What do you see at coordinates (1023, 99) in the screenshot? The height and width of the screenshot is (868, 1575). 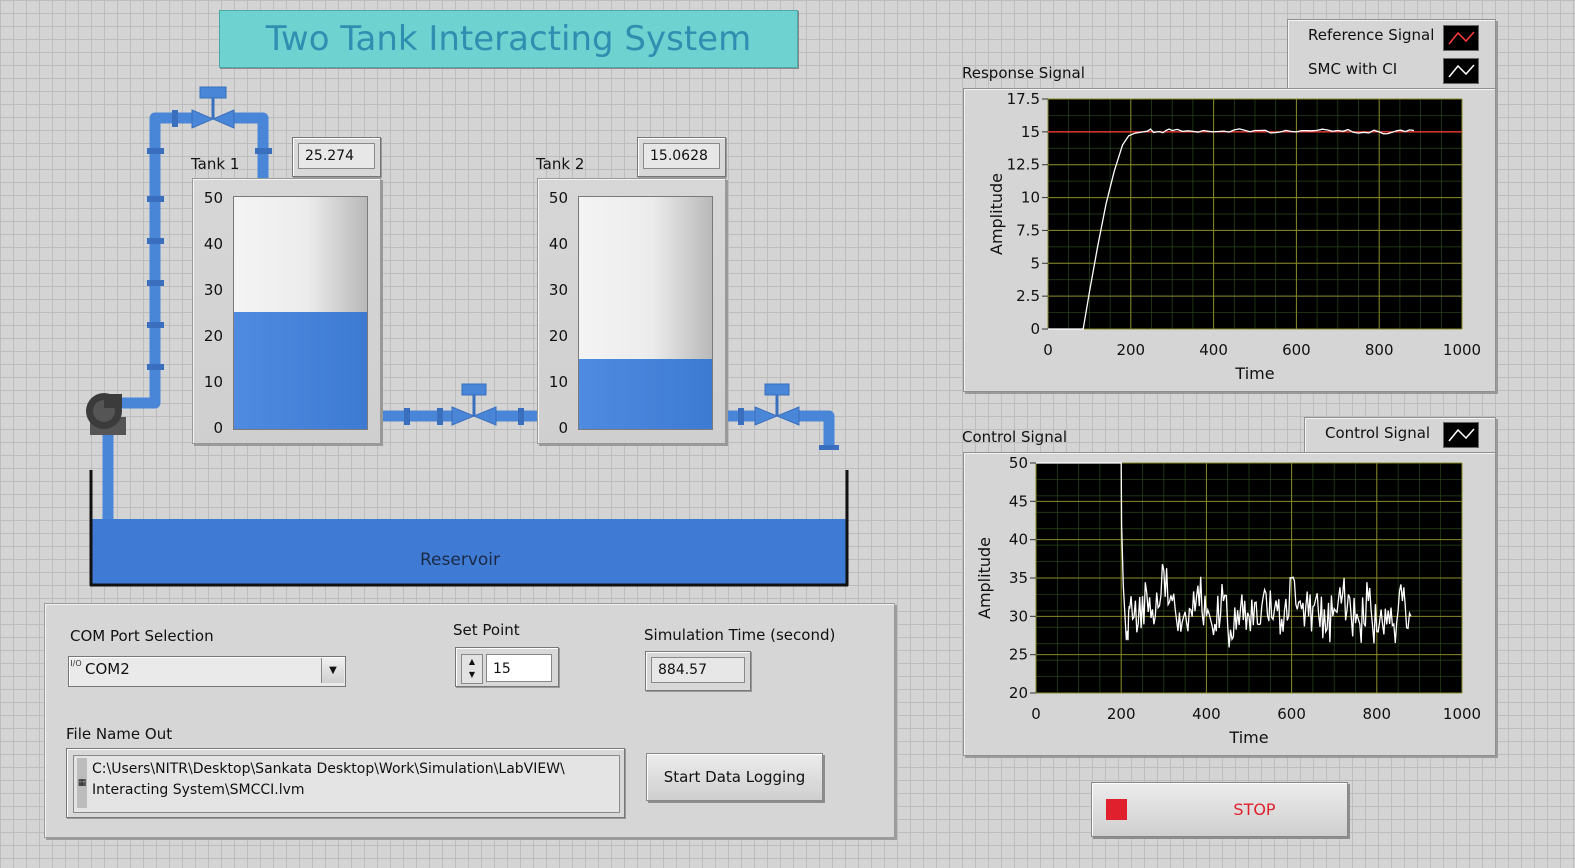 I see `y-tick-label: 17.5` at bounding box center [1023, 99].